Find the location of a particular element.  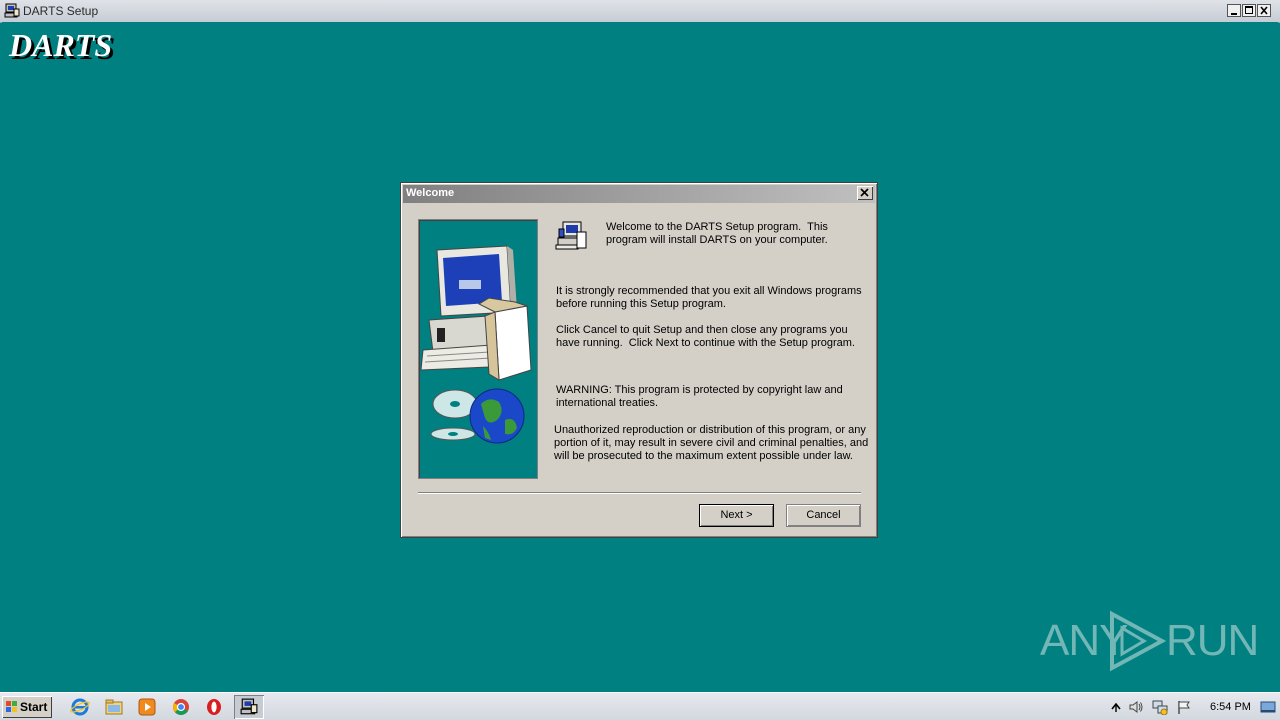

show-desktop-icon is located at coordinates (1268, 707).